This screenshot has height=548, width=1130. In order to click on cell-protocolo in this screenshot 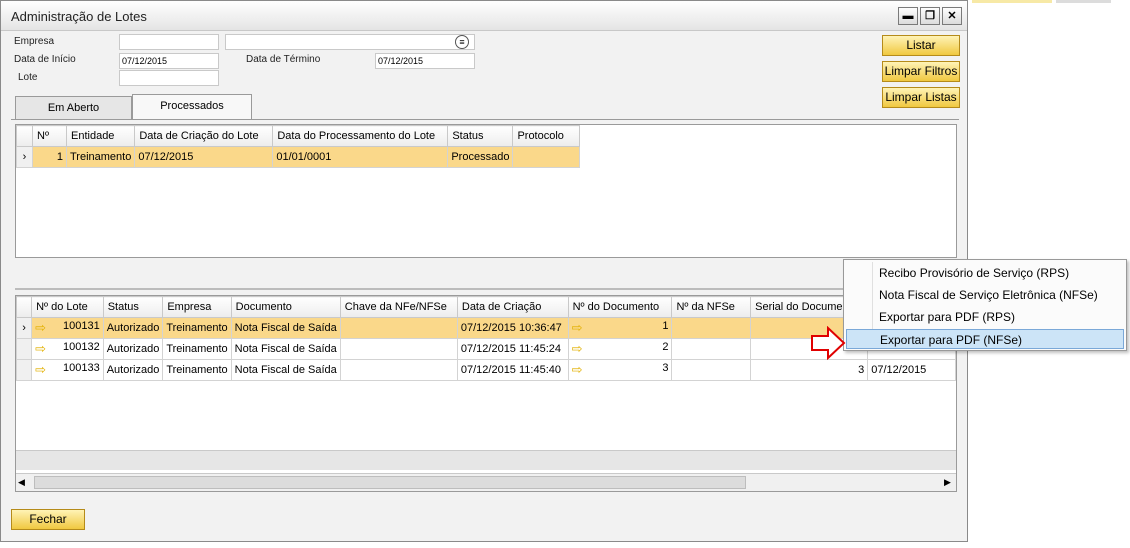, I will do `click(546, 157)`.